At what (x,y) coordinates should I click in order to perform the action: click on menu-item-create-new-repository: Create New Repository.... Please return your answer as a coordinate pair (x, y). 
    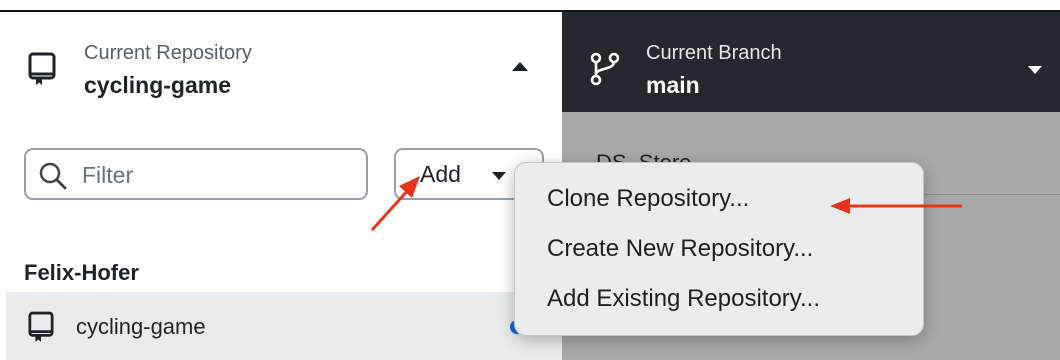
    Looking at the image, I should click on (680, 249).